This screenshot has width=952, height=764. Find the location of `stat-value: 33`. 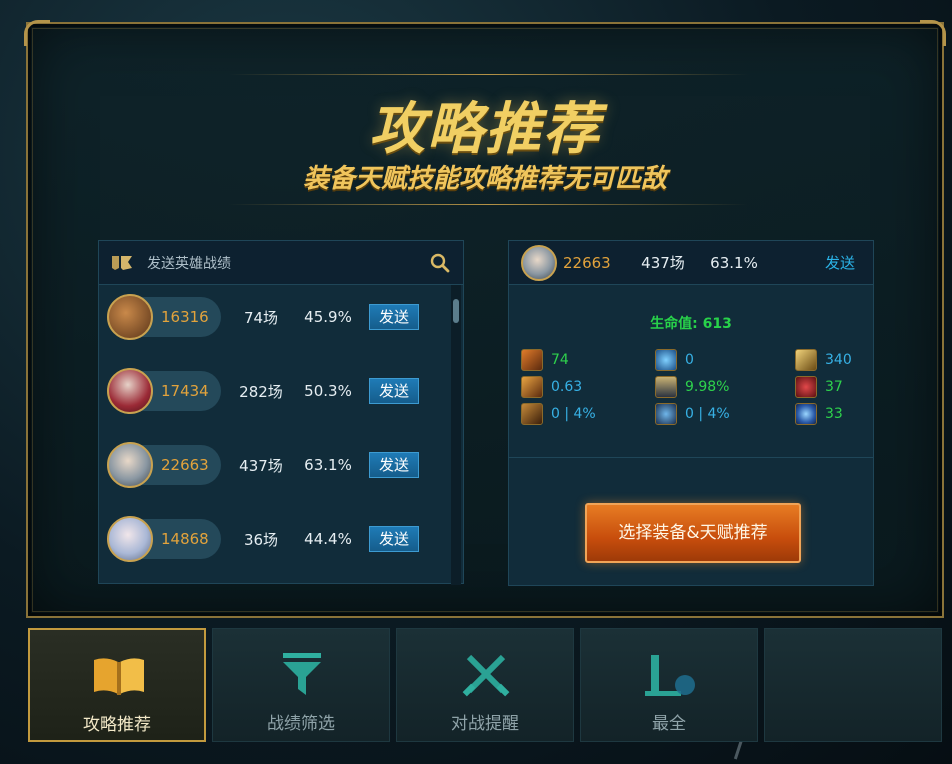

stat-value: 33 is located at coordinates (834, 414).